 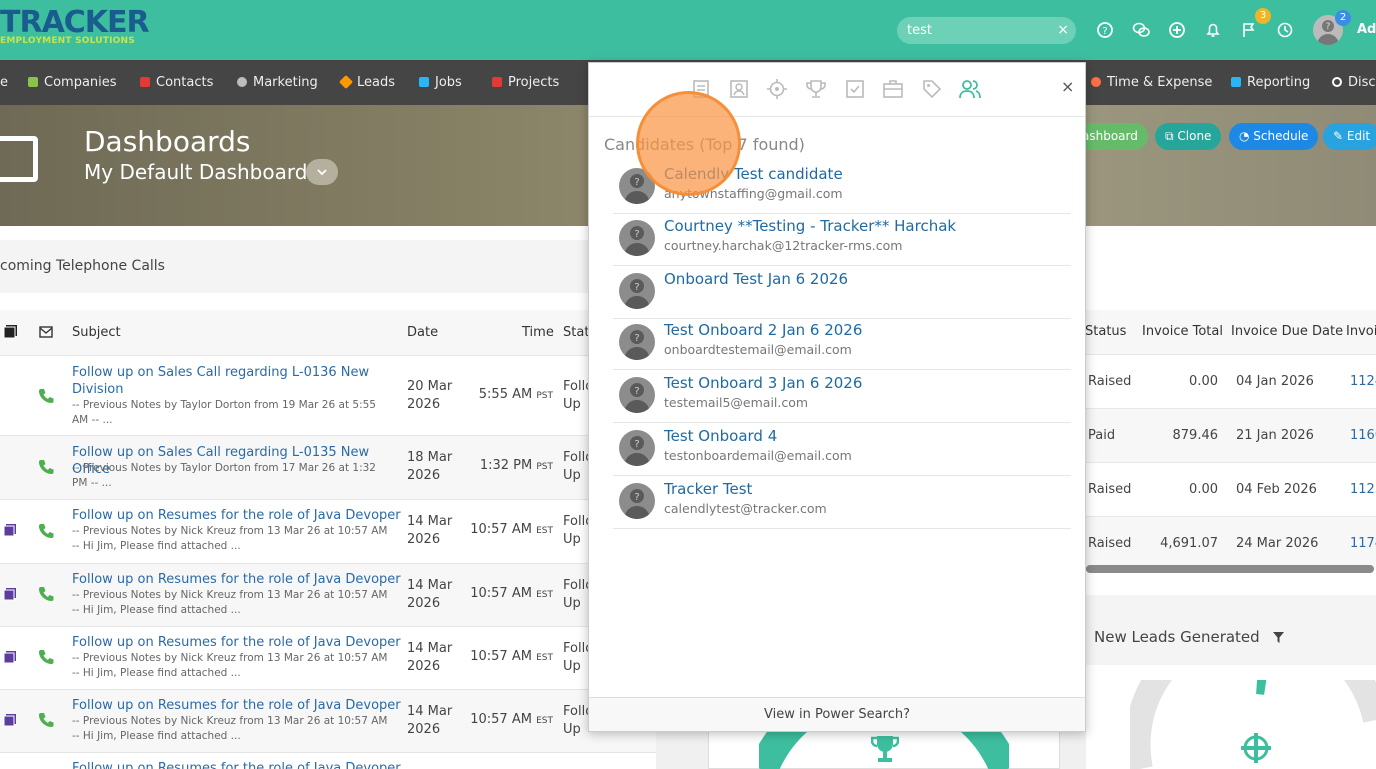 What do you see at coordinates (1230, 569) in the screenshot?
I see `horizontal-scrollbar` at bounding box center [1230, 569].